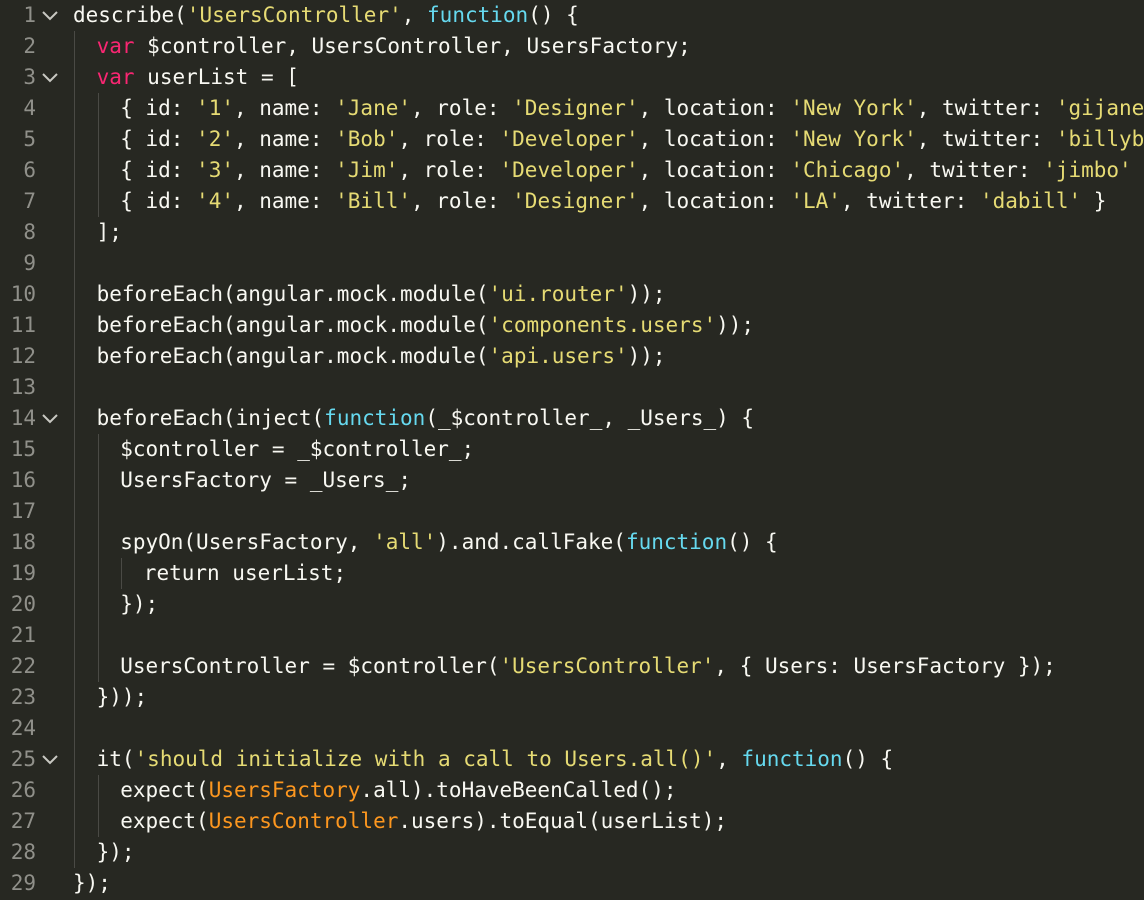 This screenshot has height=900, width=1144. What do you see at coordinates (714, 139) in the screenshot?
I see `code-token: , location:` at bounding box center [714, 139].